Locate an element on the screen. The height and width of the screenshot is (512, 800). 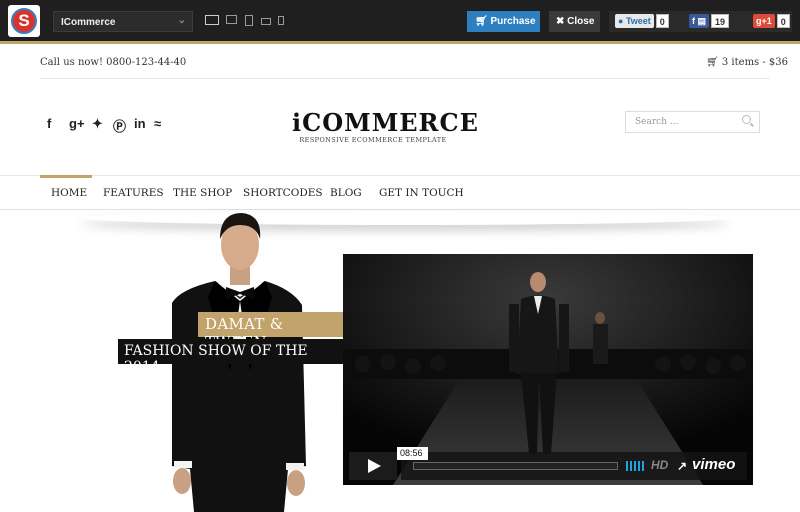
desktop-icon is located at coordinates (212, 20).